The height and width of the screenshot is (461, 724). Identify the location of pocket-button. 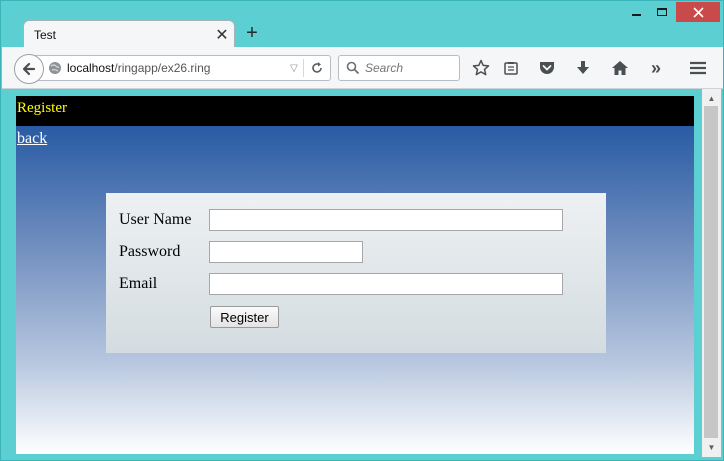
(547, 68).